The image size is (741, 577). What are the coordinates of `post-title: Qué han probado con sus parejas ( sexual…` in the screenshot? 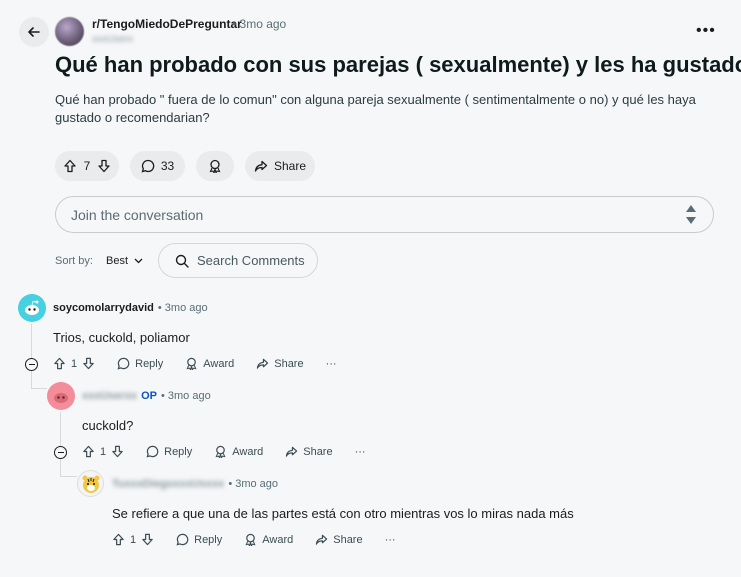 It's located at (398, 64).